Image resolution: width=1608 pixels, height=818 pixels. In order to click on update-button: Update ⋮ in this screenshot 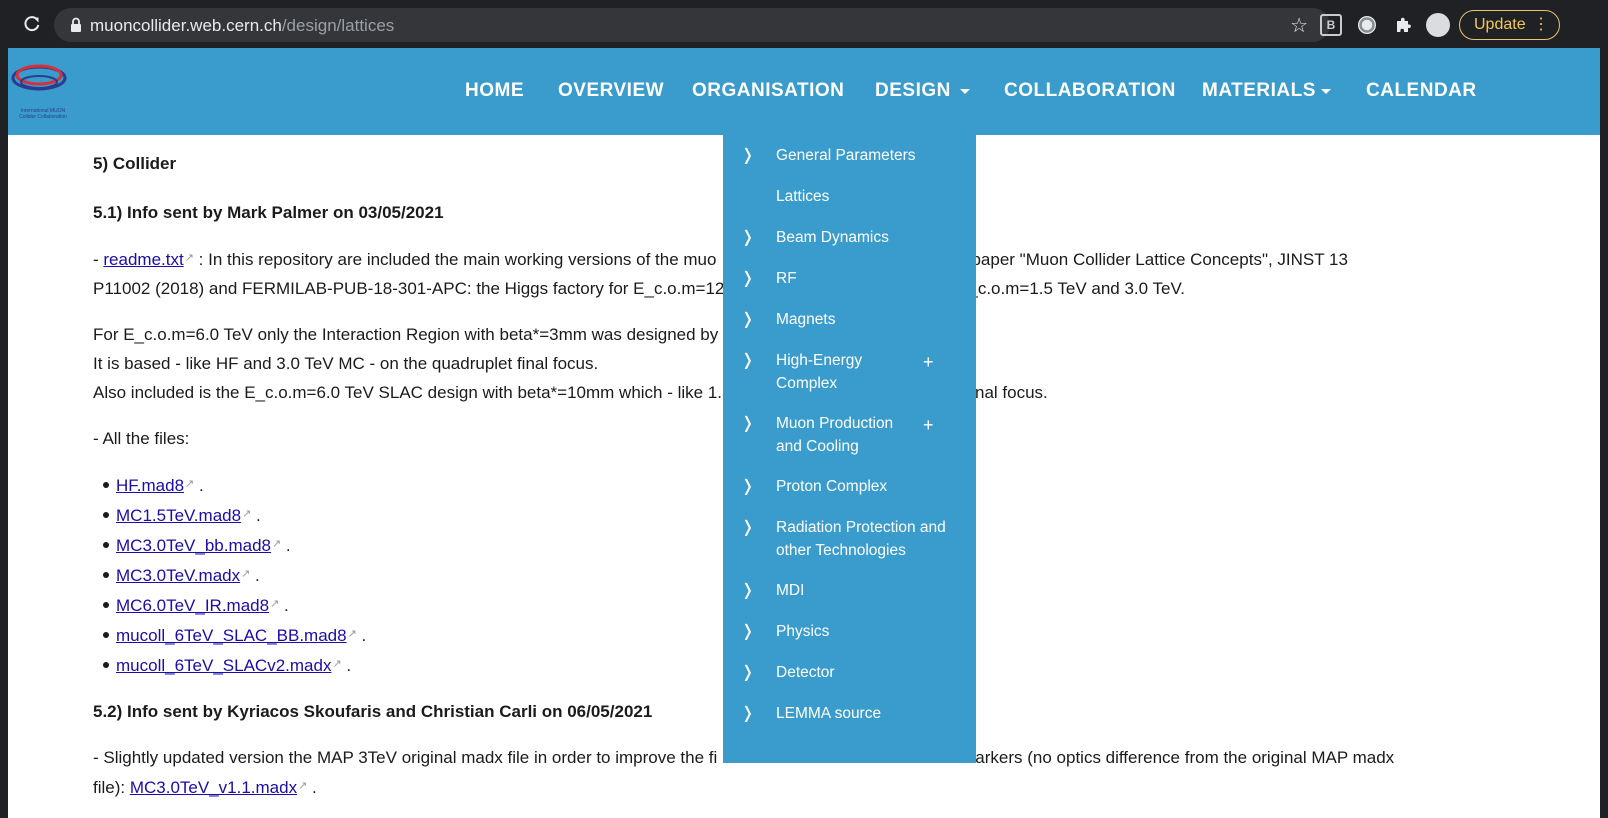, I will do `click(1509, 25)`.